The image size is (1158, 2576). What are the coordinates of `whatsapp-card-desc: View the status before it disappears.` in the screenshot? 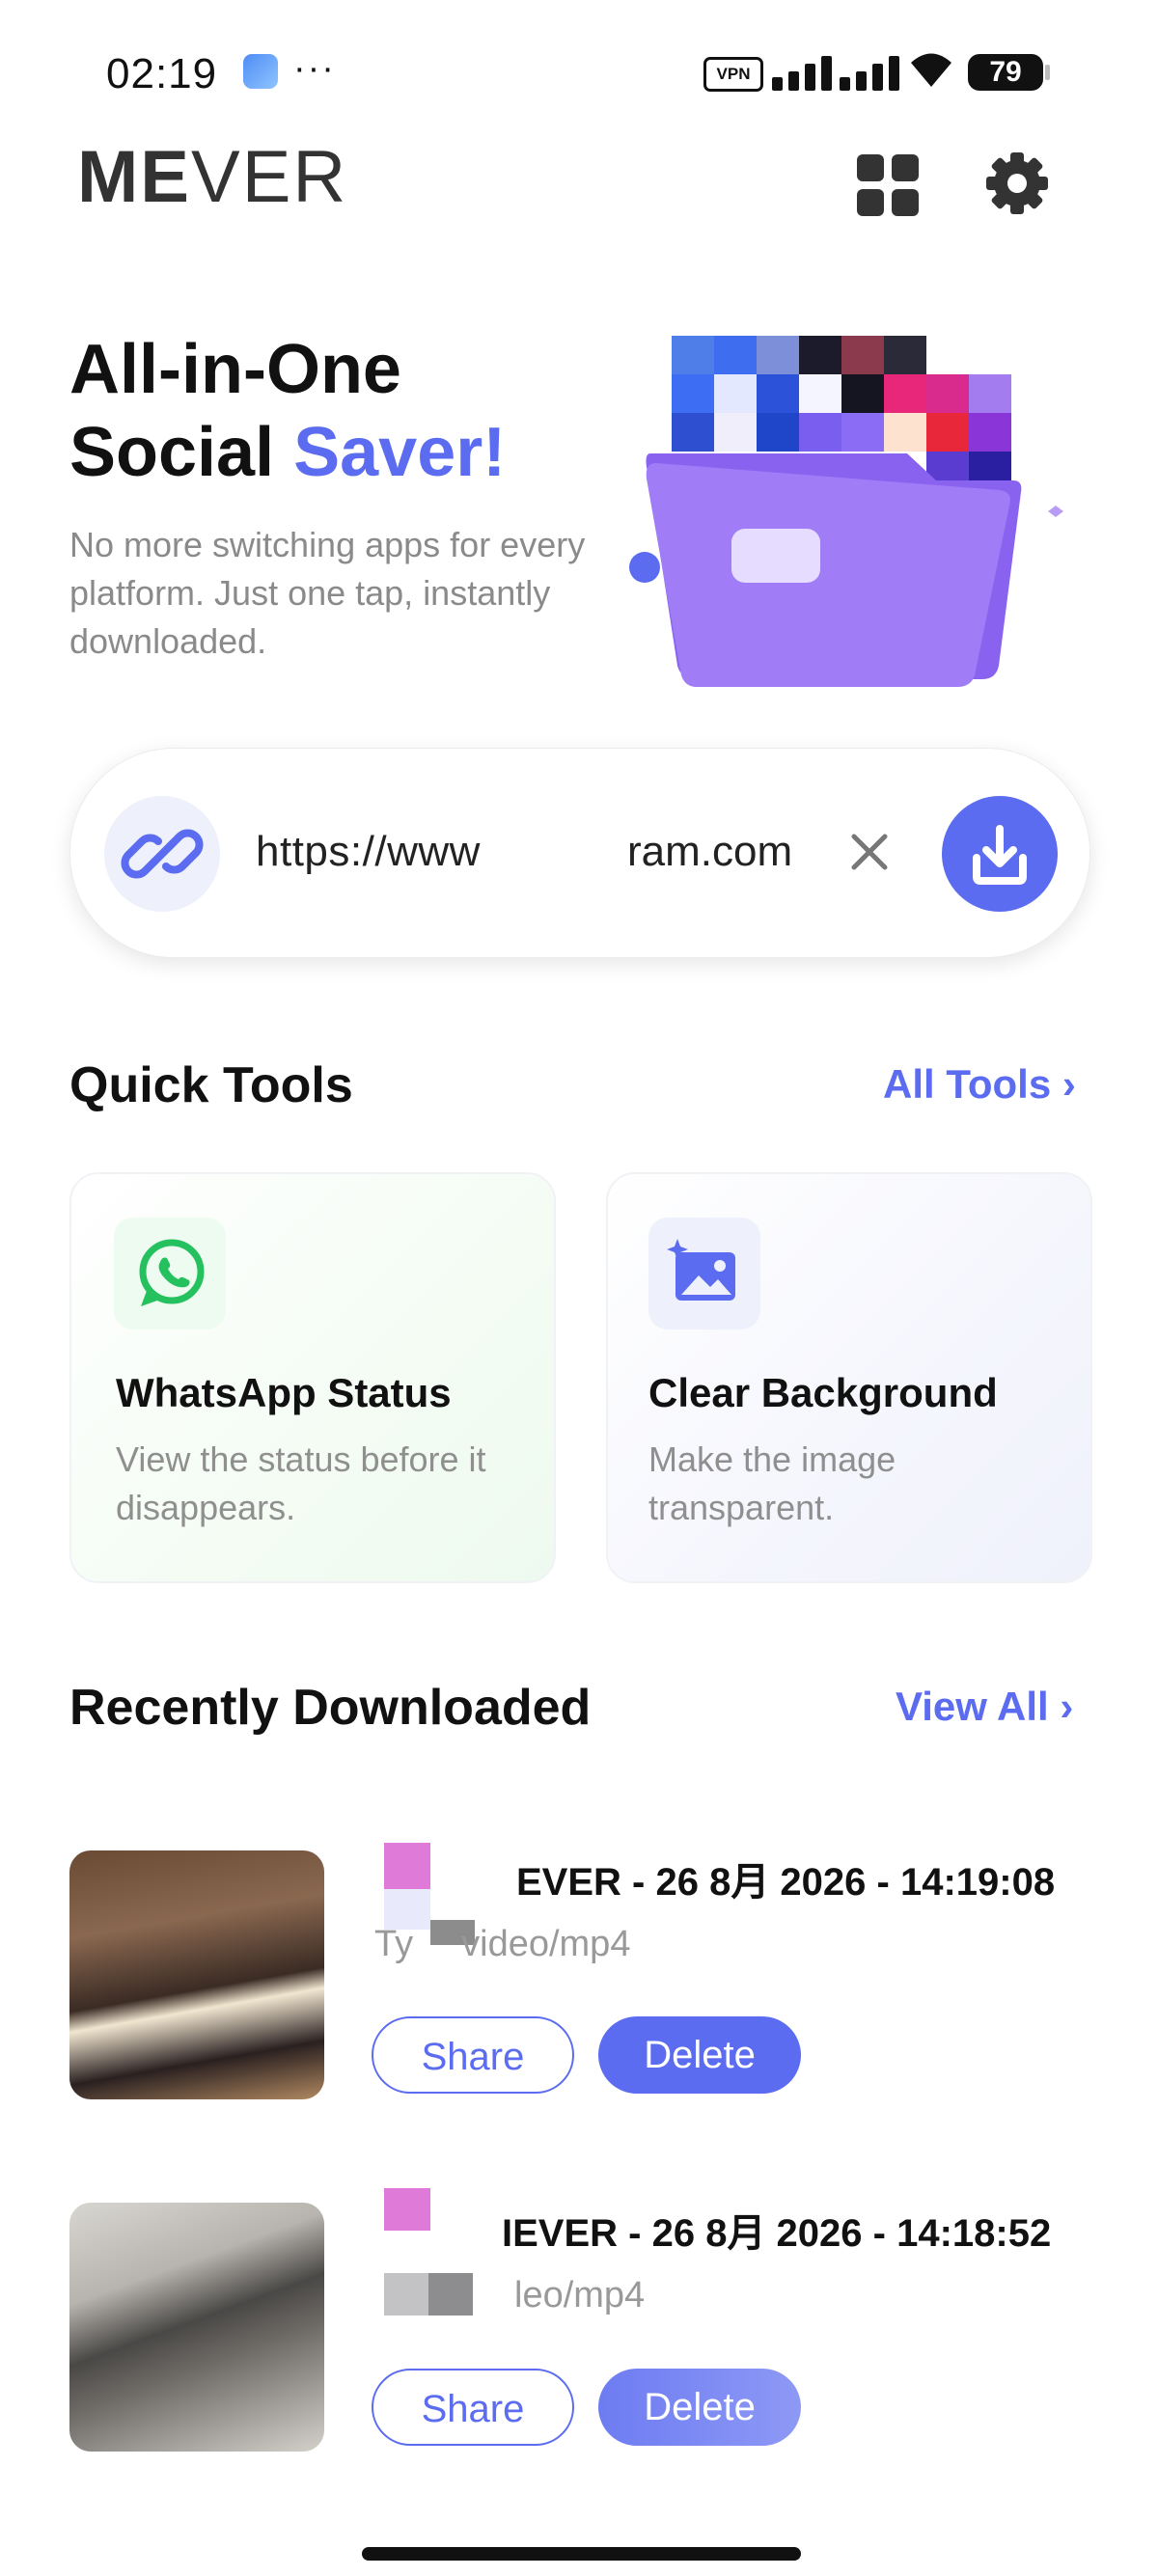 It's located at (301, 1483).